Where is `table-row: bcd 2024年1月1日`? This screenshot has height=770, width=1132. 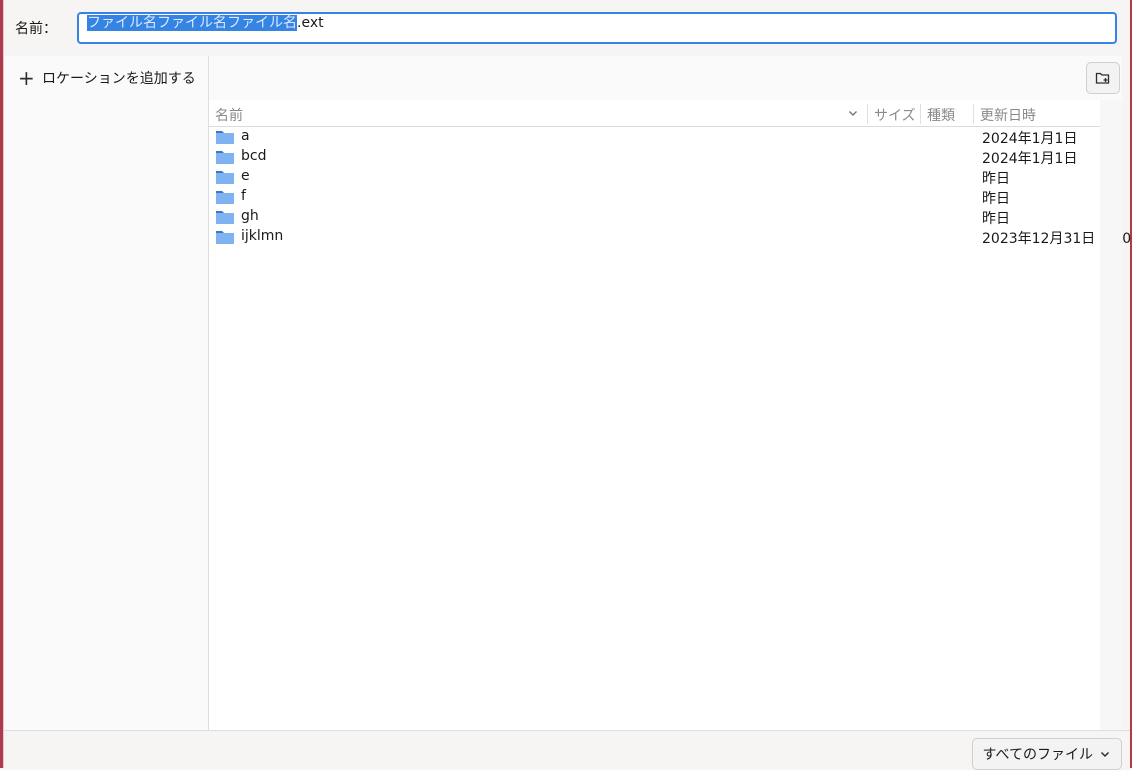
table-row: bcd 2024年1月1日 is located at coordinates (654, 157).